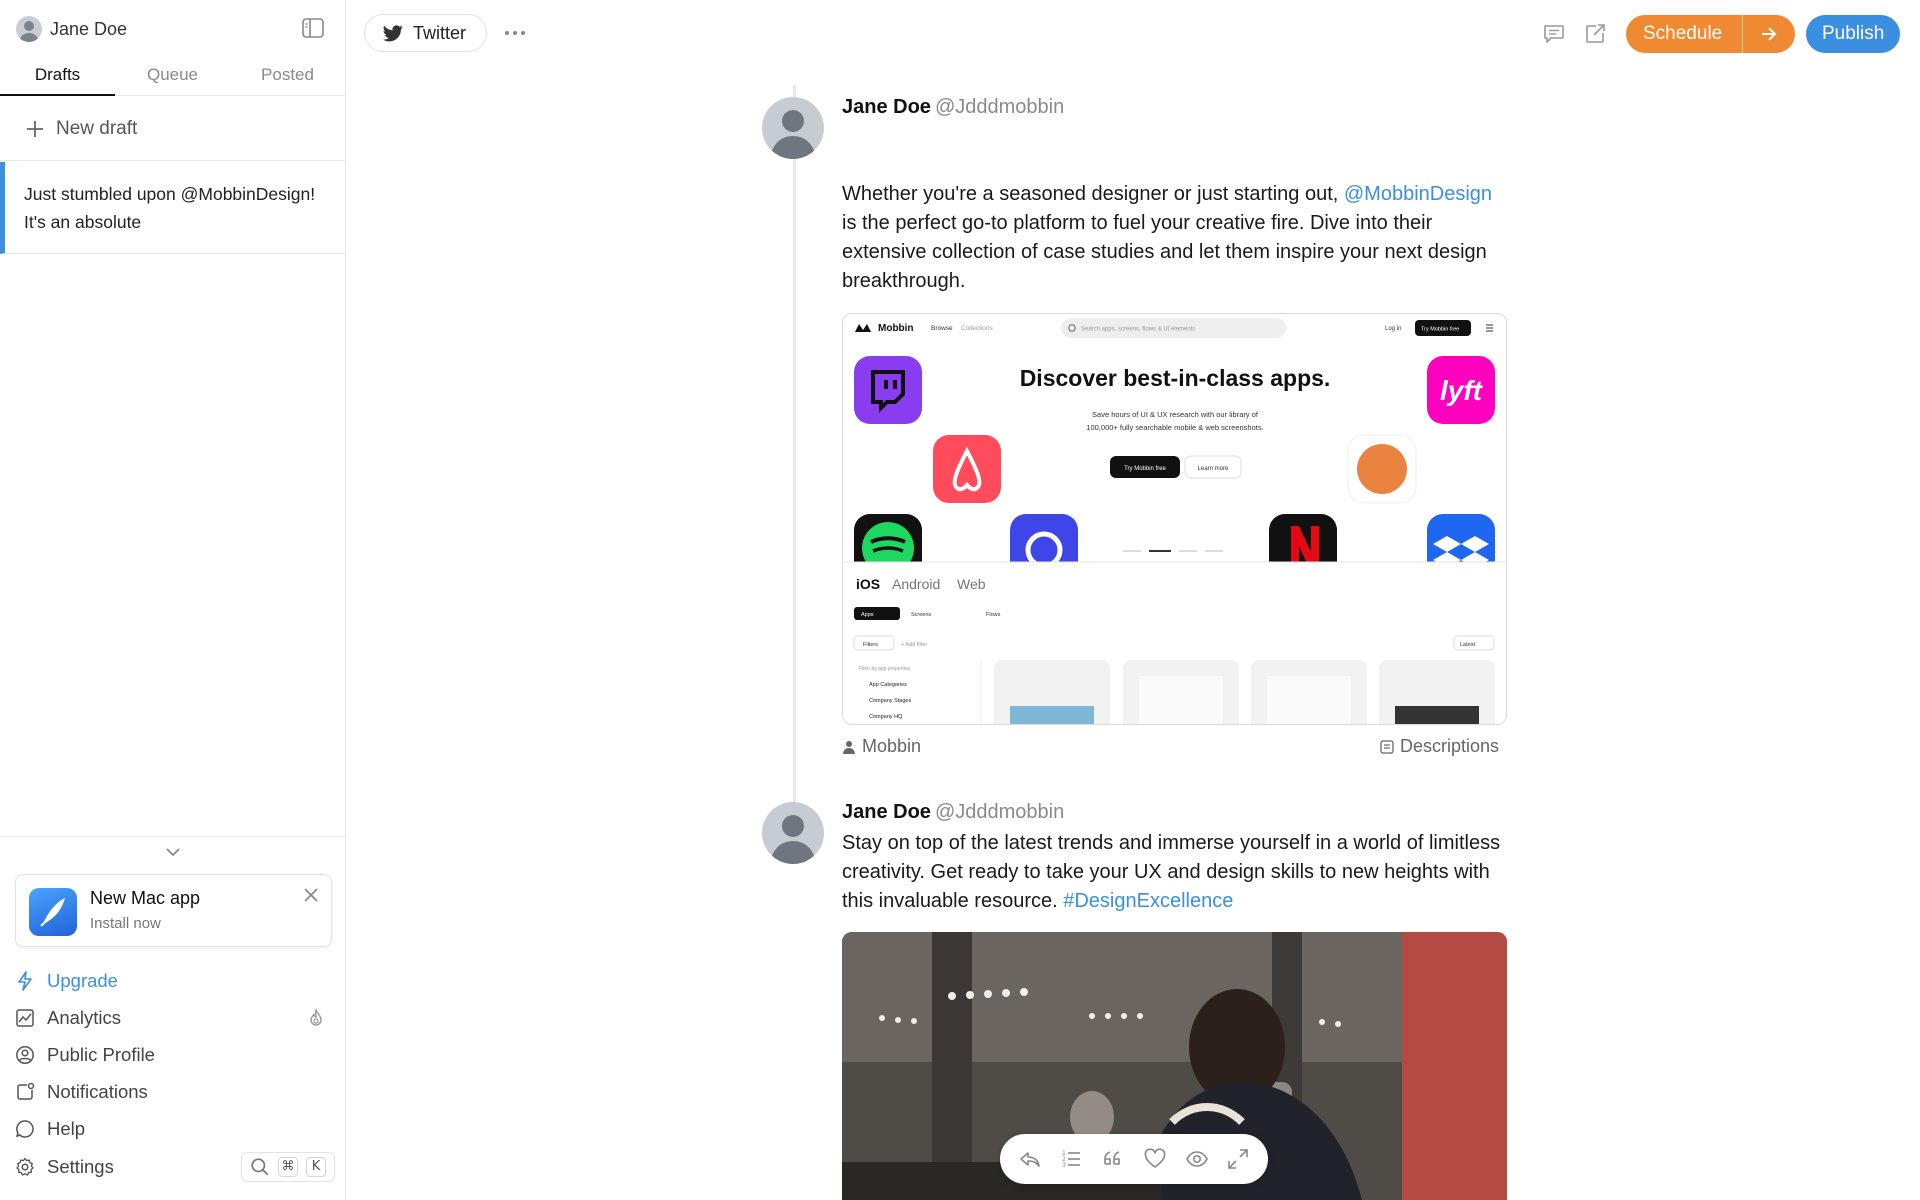 The image size is (1920, 1200). I want to click on mobbin-login: Log in, so click(1393, 329).